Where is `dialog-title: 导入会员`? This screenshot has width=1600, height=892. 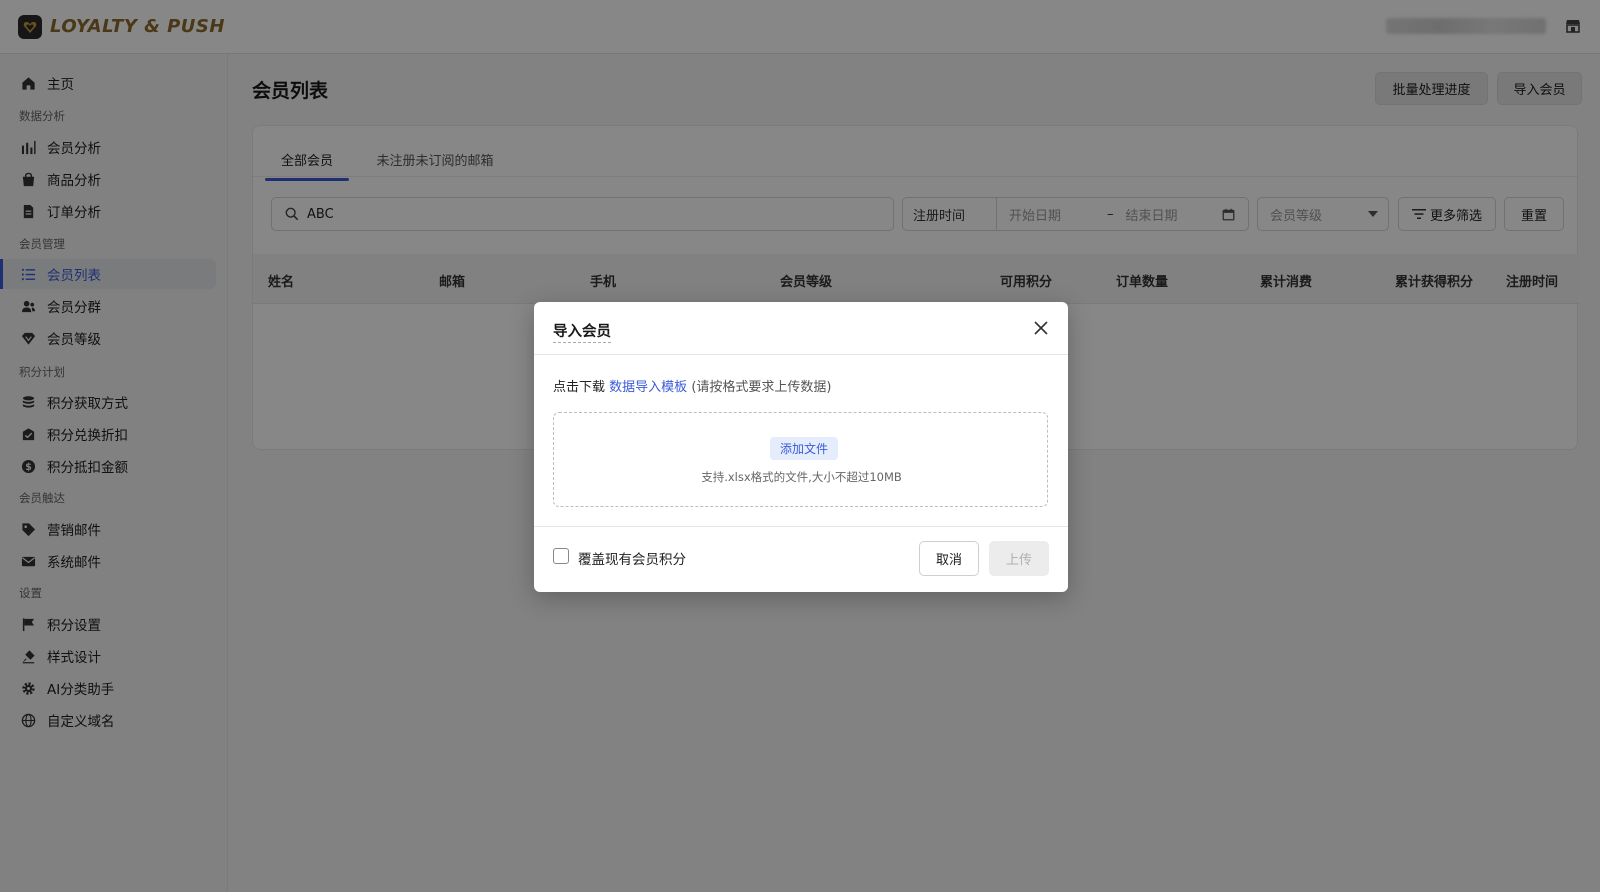 dialog-title: 导入会员 is located at coordinates (582, 331).